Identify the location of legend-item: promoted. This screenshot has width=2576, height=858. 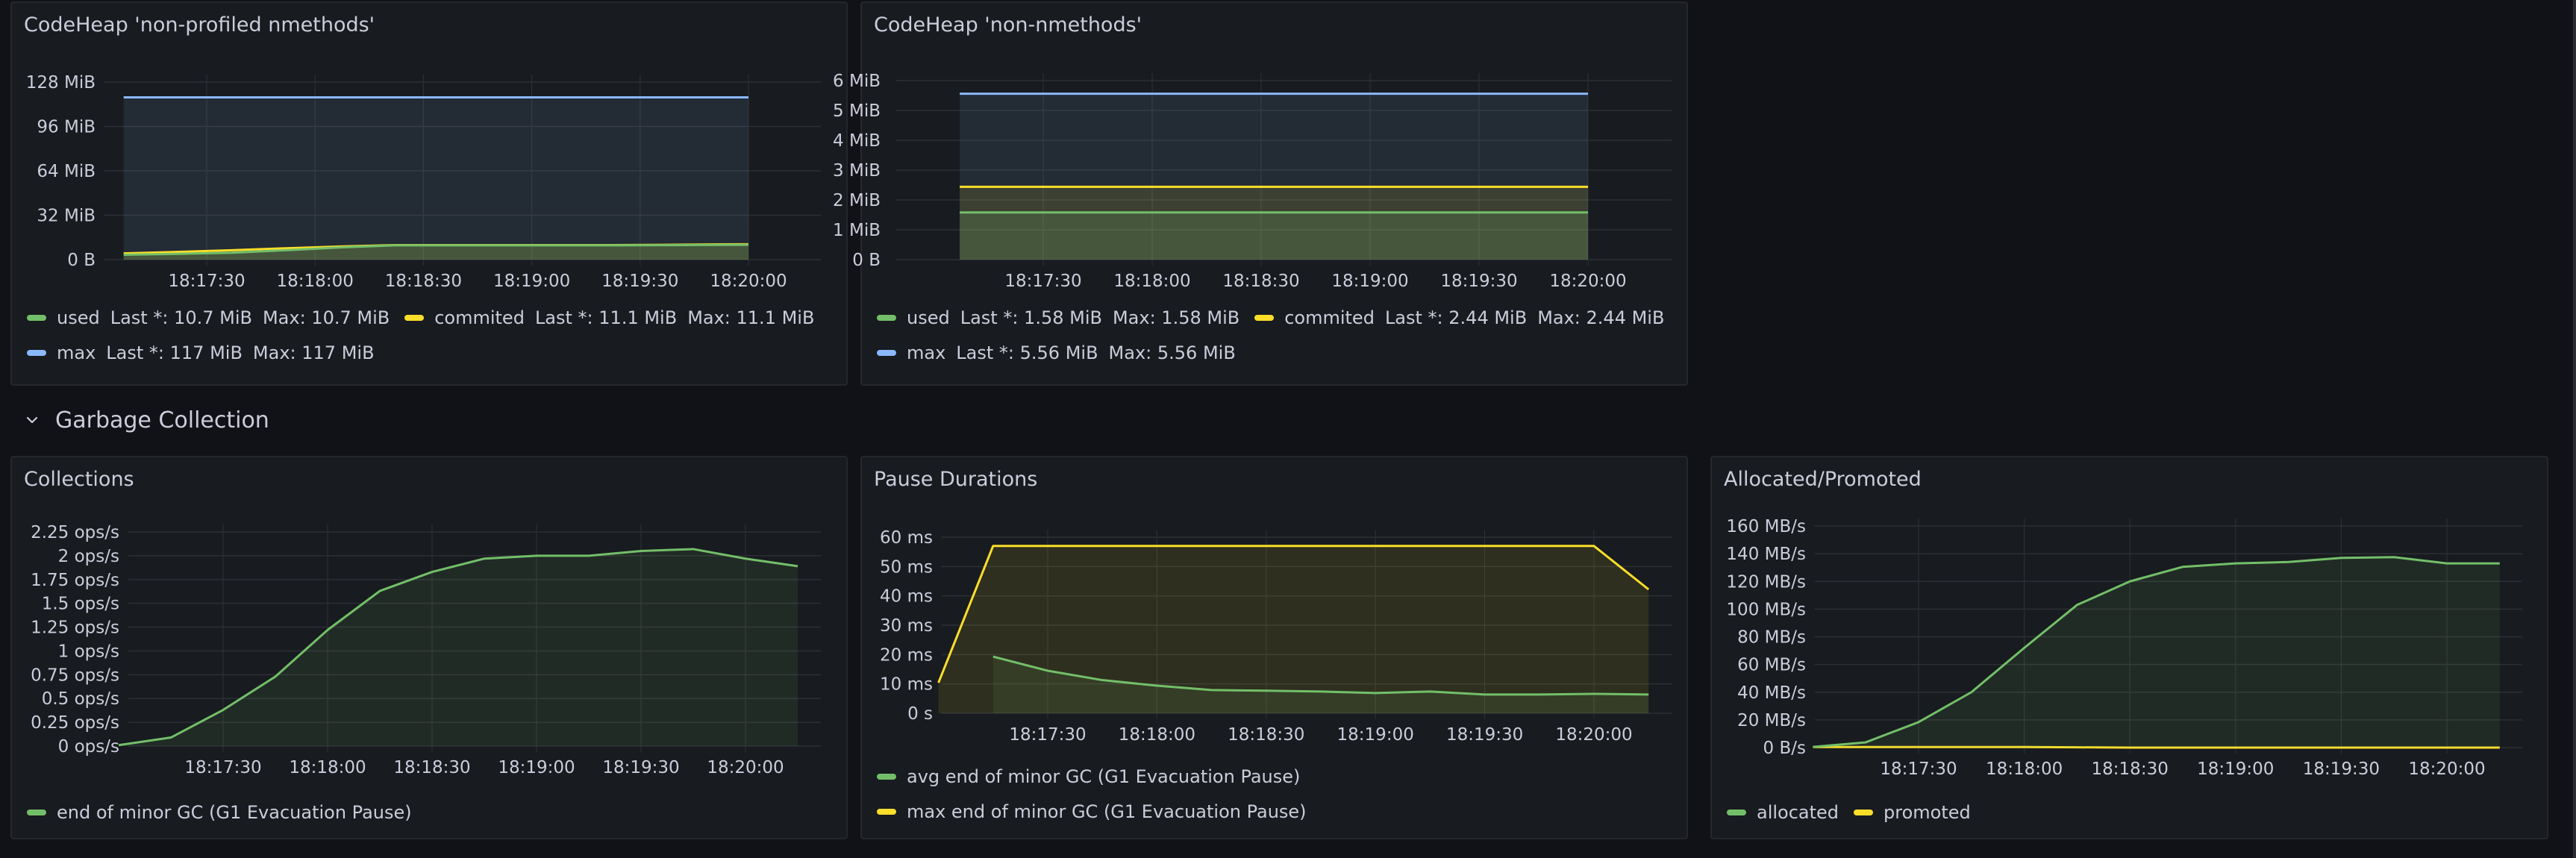
(1912, 812).